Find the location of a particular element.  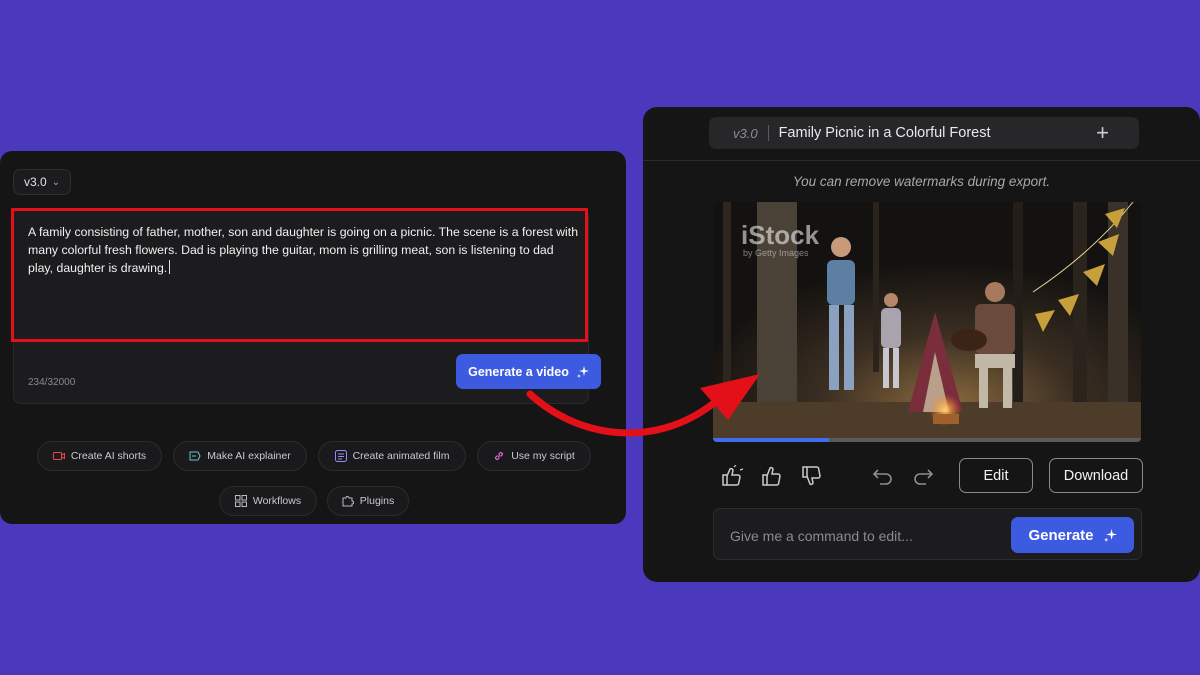

chip-label: Create animated film is located at coordinates (401, 456).